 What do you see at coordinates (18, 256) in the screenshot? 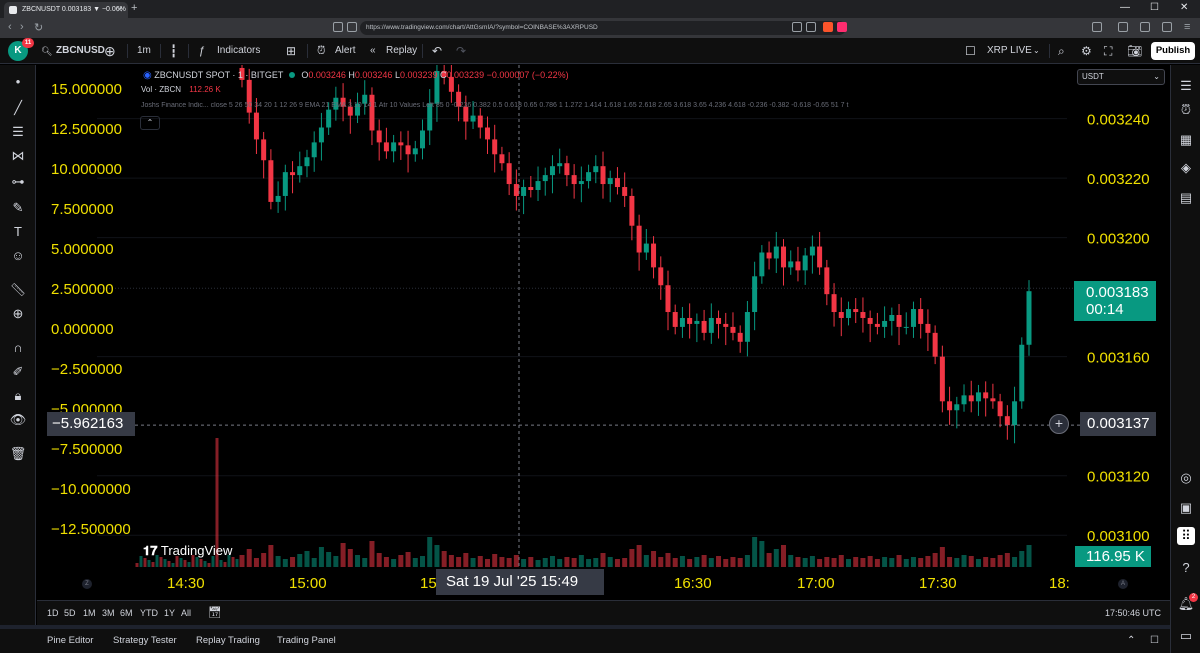
I see `emoji-icon: ☺` at bounding box center [18, 256].